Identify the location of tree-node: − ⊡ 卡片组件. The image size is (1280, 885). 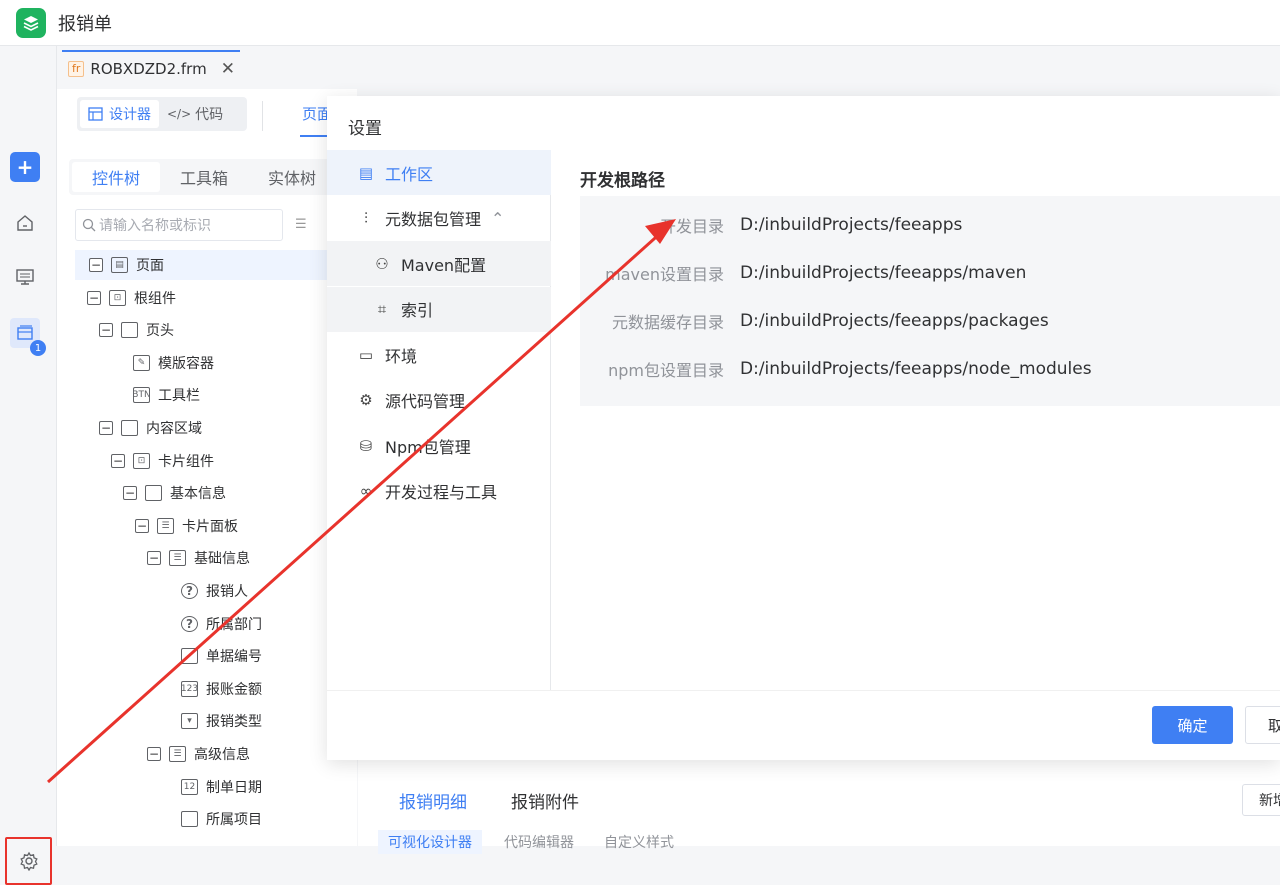
(223, 461).